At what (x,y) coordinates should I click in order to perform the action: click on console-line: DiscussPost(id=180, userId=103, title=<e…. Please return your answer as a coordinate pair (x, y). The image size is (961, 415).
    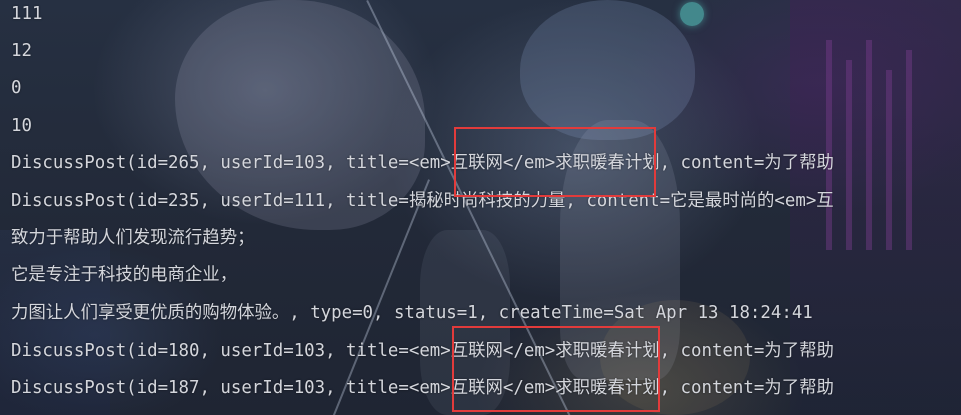
    Looking at the image, I should click on (422, 351).